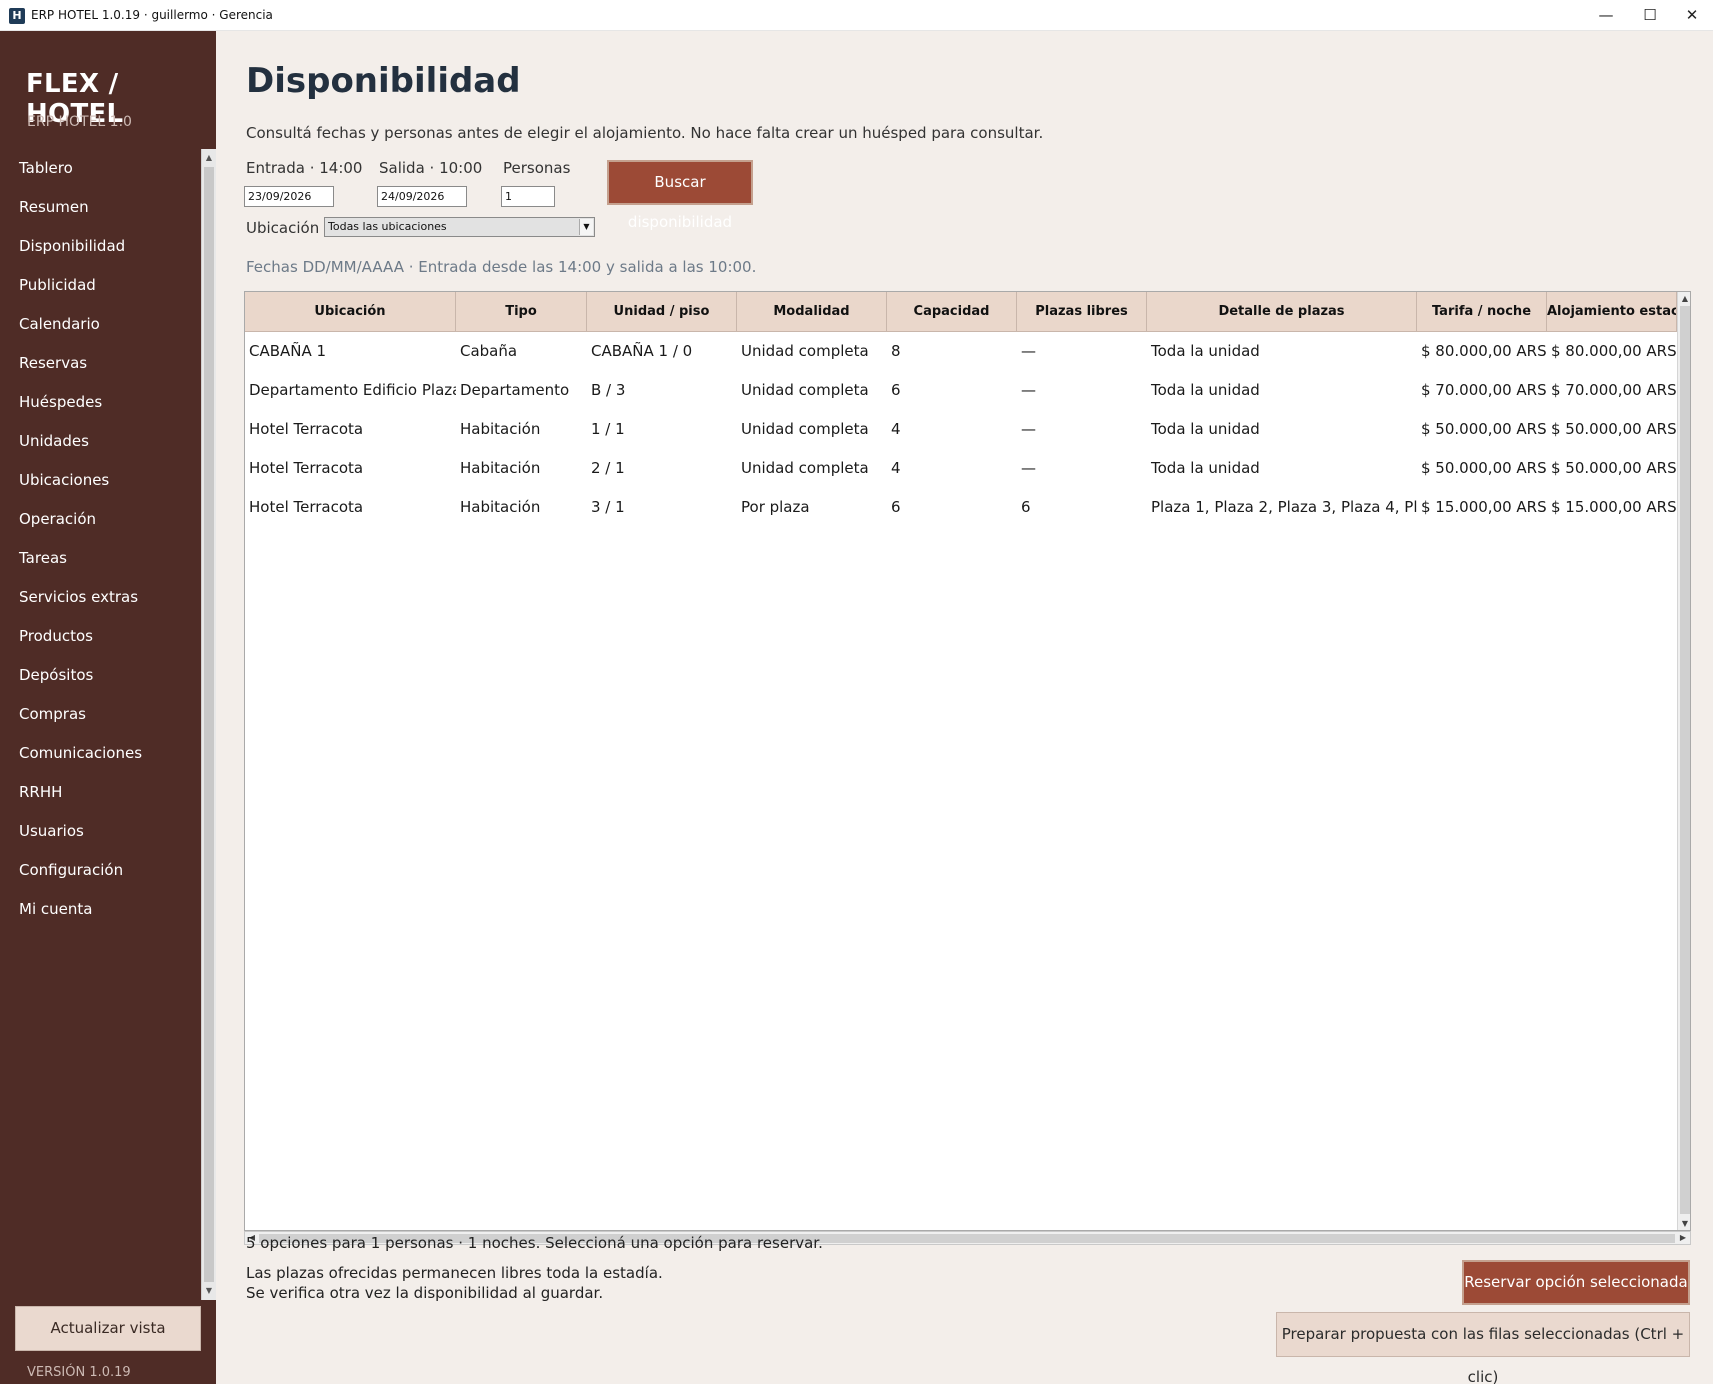  I want to click on cell-tarifa-noche: $ 50.000,00 ARS, so click(1484, 429).